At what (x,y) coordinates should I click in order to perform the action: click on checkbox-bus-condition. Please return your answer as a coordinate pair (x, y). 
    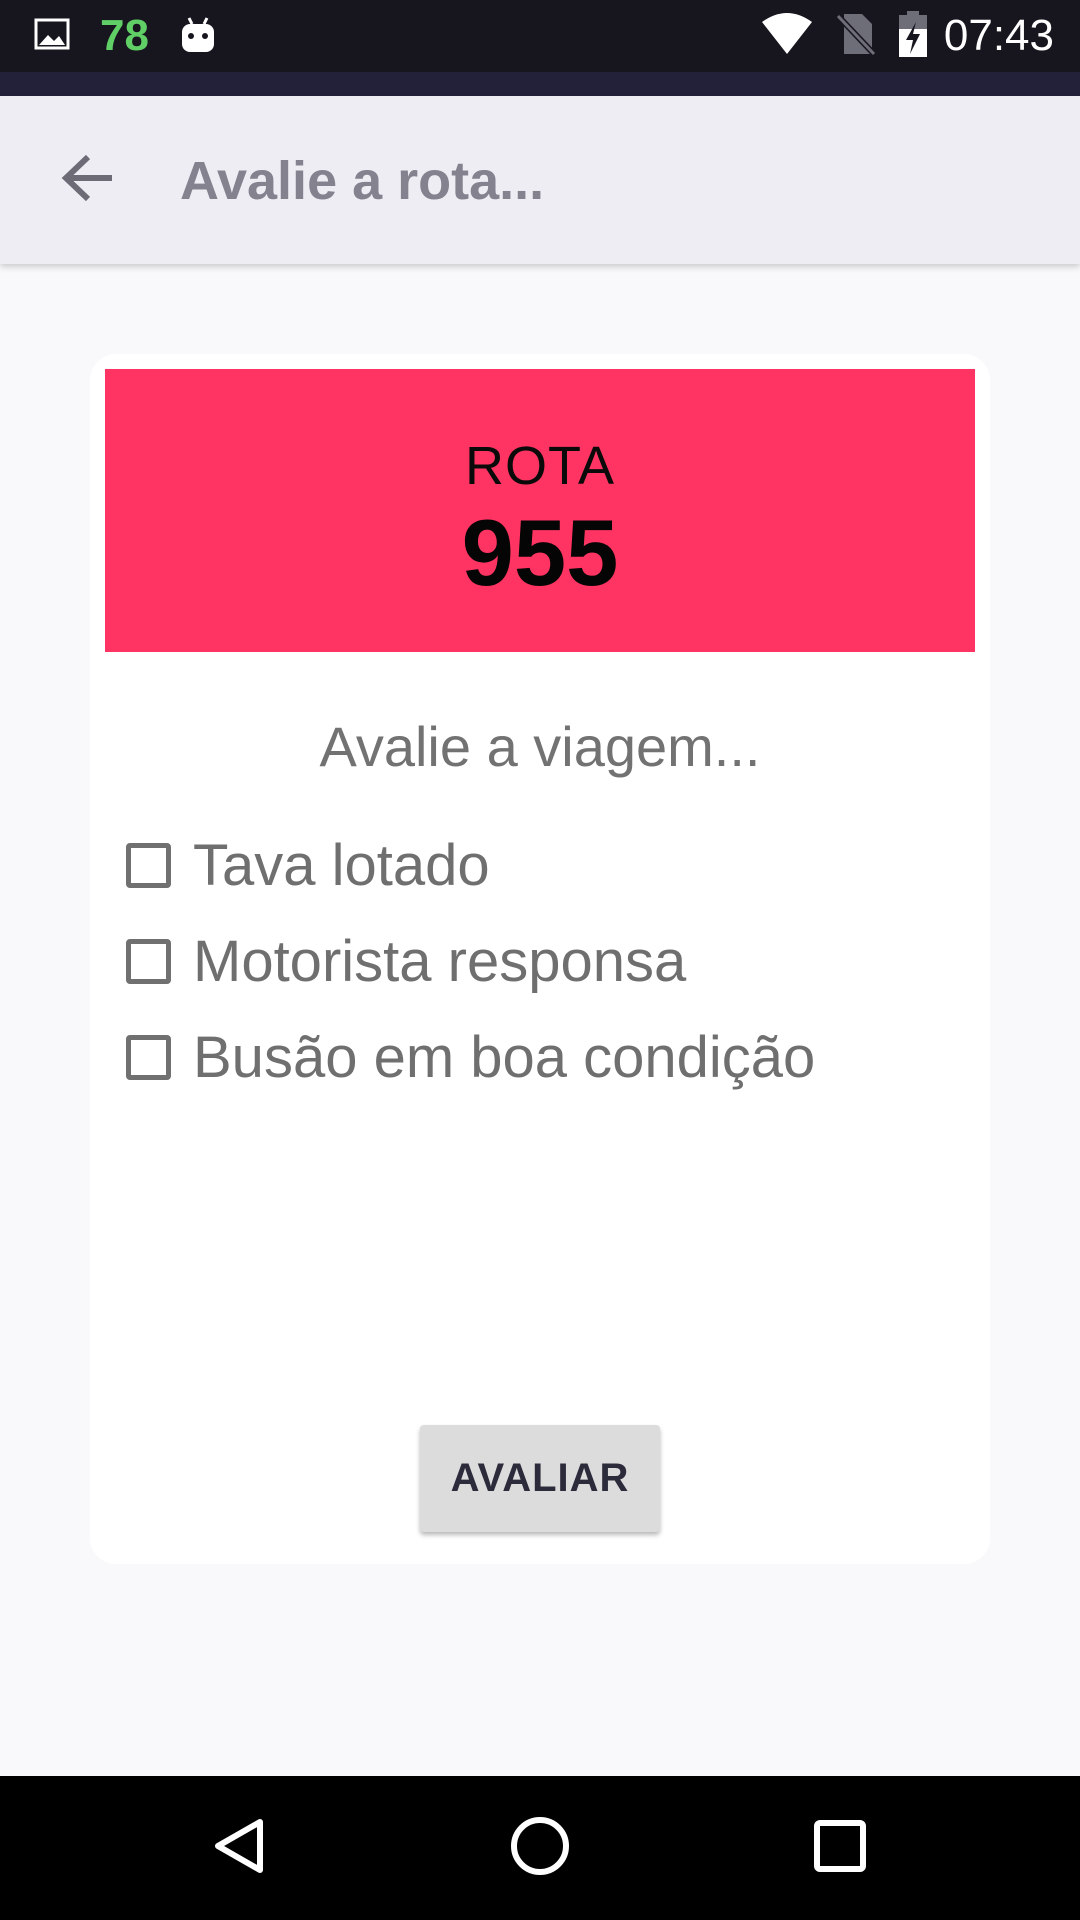
    Looking at the image, I should click on (148, 1057).